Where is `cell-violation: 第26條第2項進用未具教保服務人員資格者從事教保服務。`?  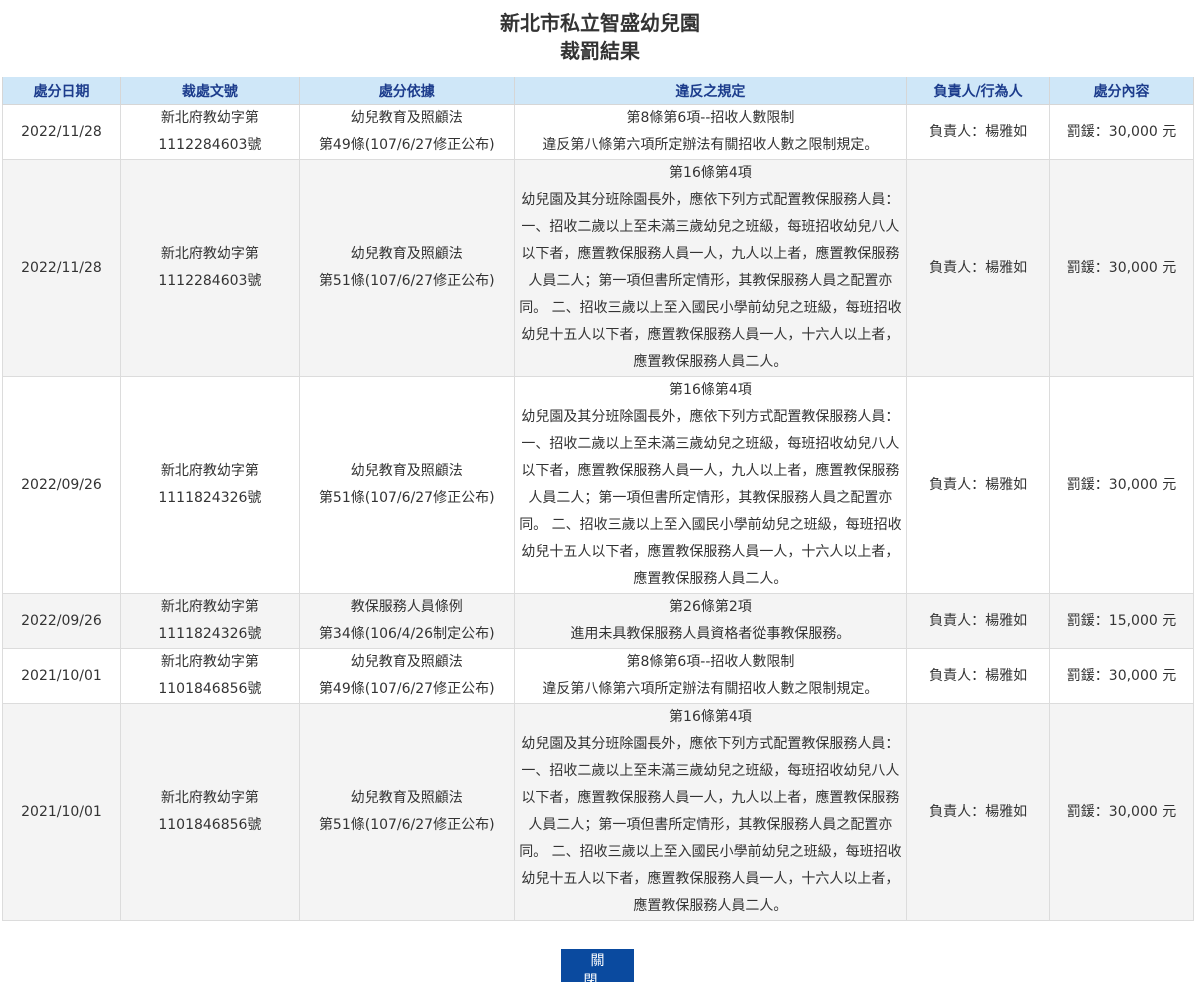
cell-violation: 第26條第2項進用未具教保服務人員資格者從事教保服務。 is located at coordinates (710, 621).